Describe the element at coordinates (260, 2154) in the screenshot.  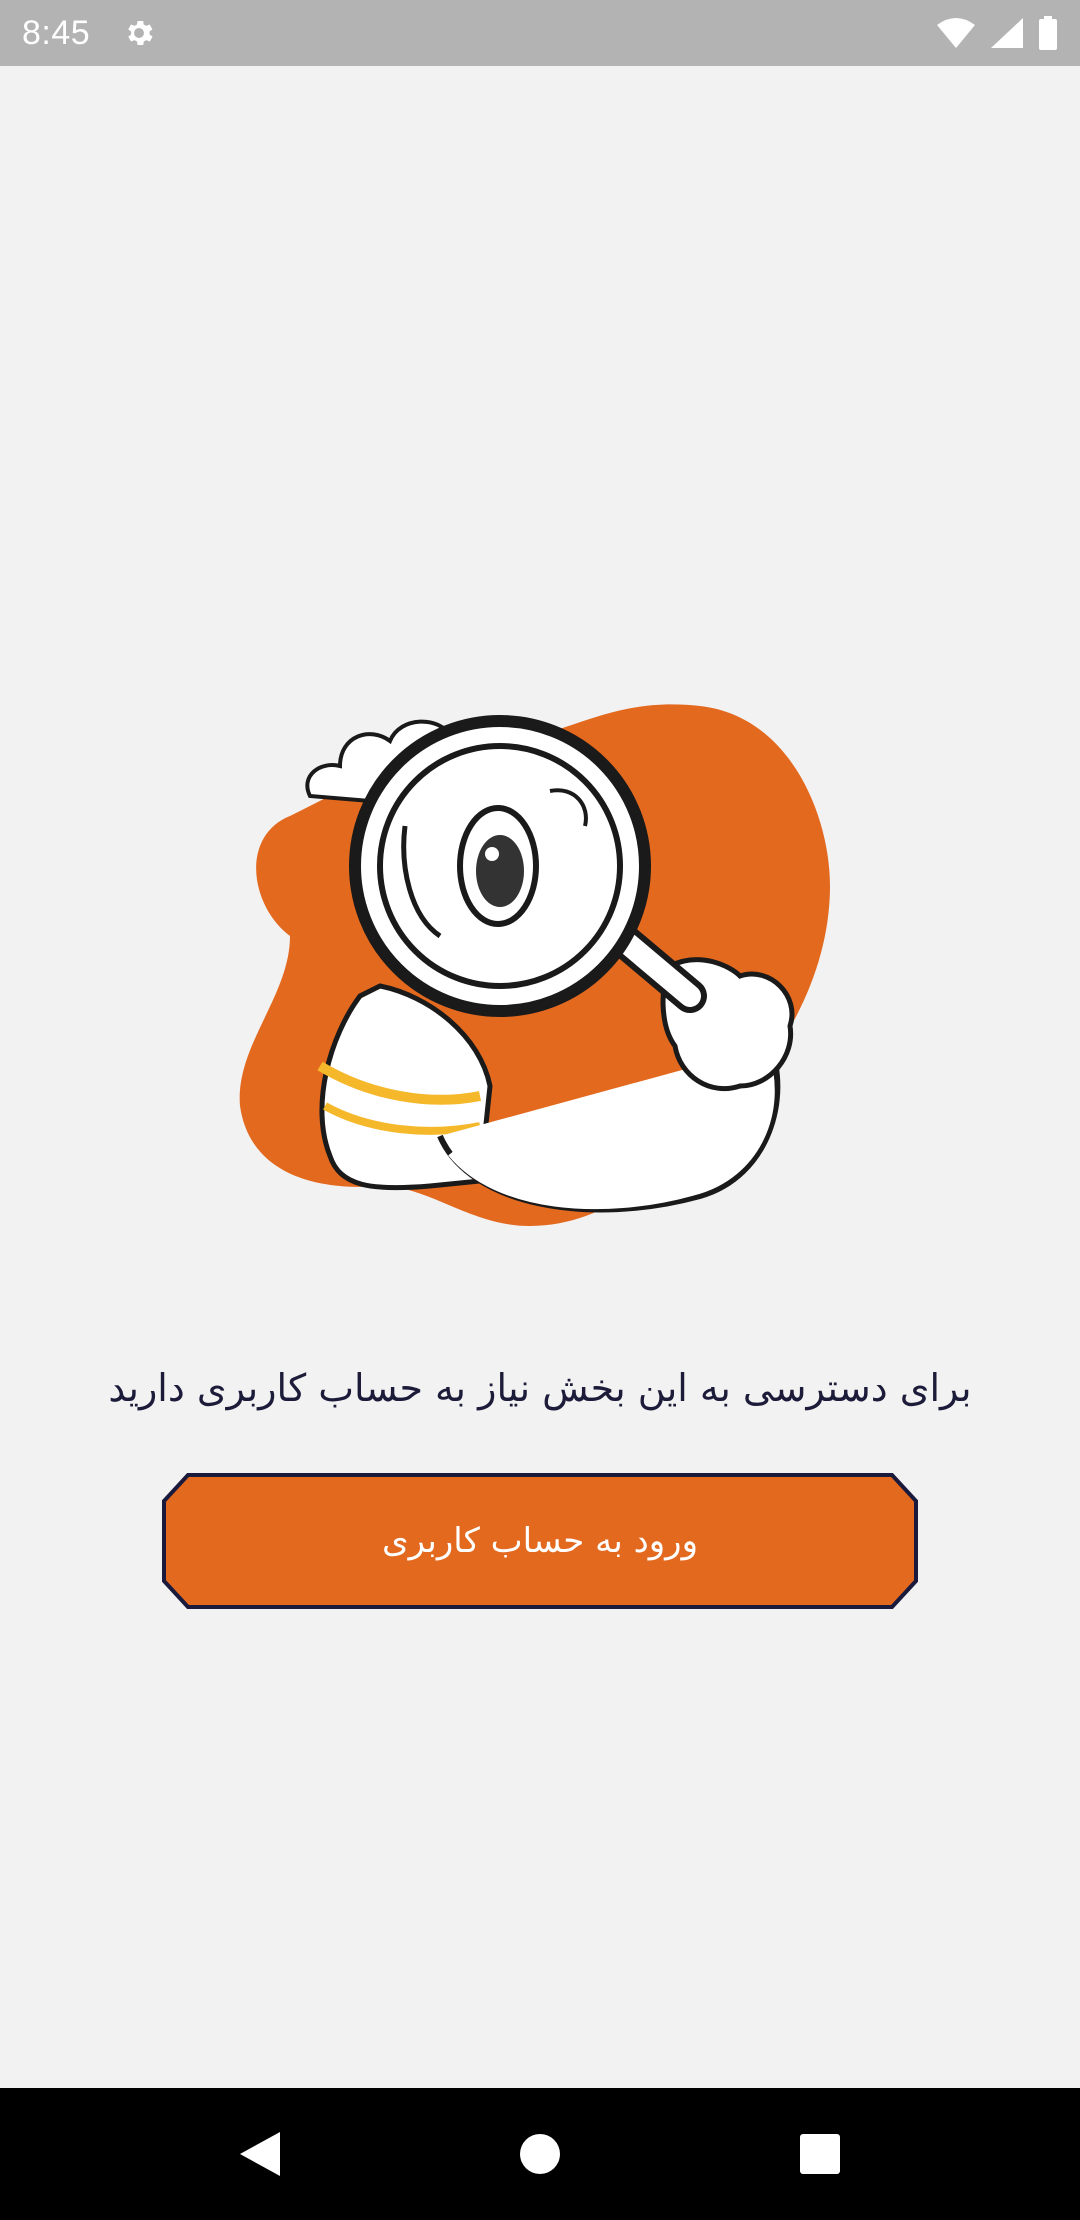
I see `back-icon` at that location.